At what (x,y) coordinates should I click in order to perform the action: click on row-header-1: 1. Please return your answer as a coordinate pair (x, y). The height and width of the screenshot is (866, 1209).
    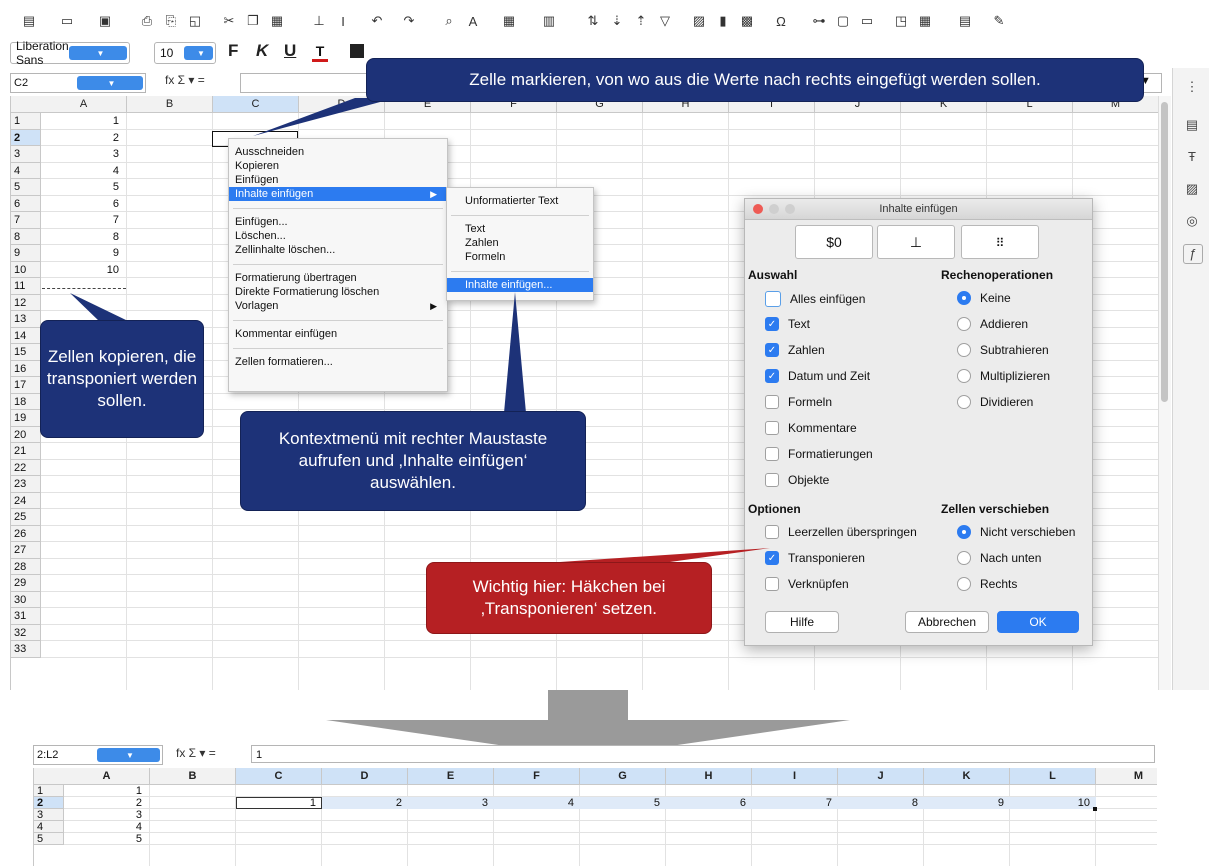
    Looking at the image, I should click on (49, 791).